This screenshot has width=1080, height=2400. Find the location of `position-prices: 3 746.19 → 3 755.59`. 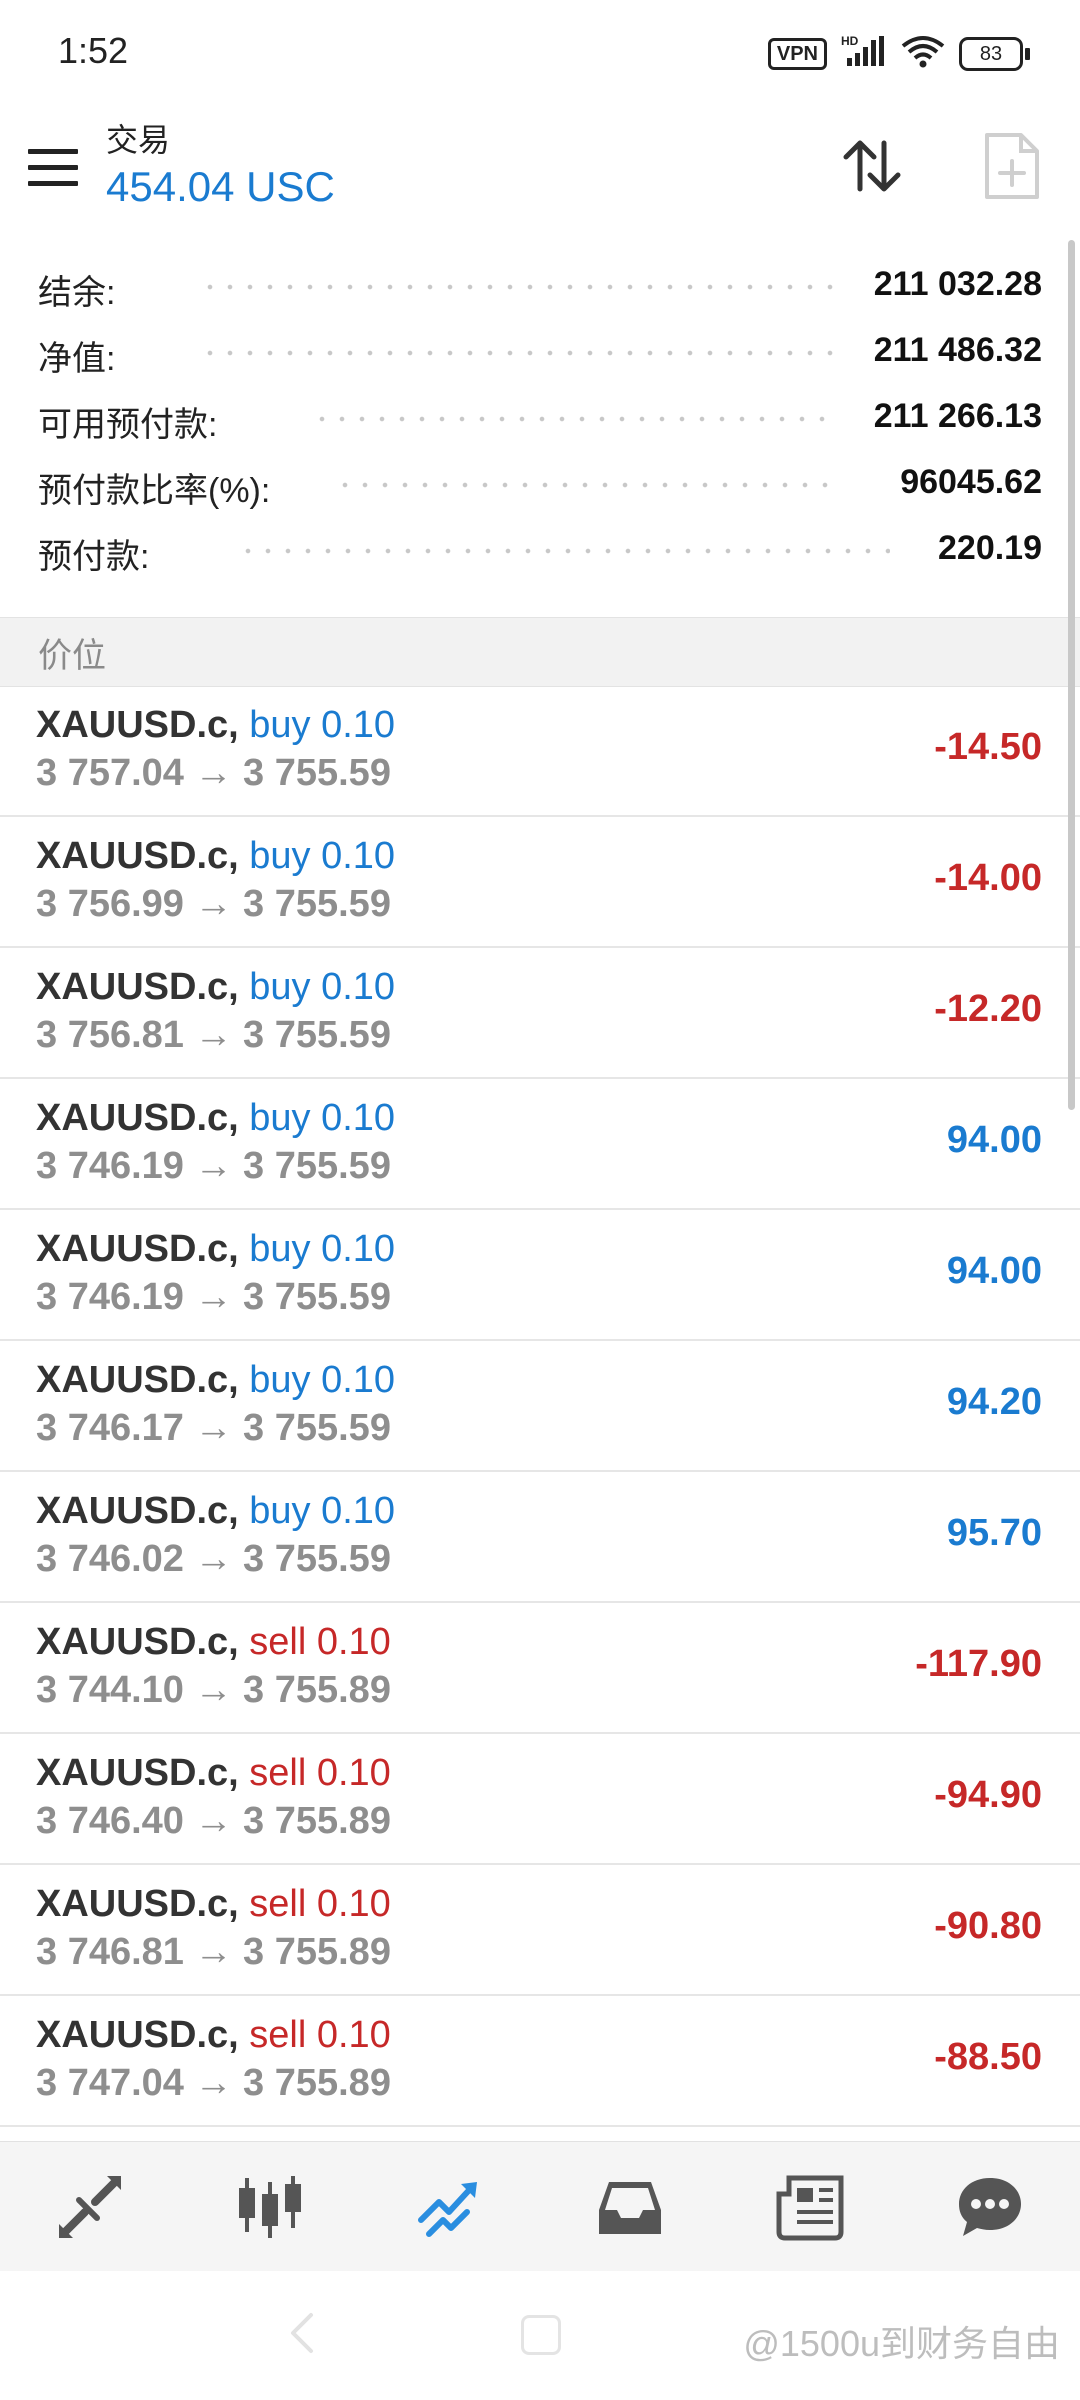

position-prices: 3 746.19 → 3 755.59 is located at coordinates (213, 1166).